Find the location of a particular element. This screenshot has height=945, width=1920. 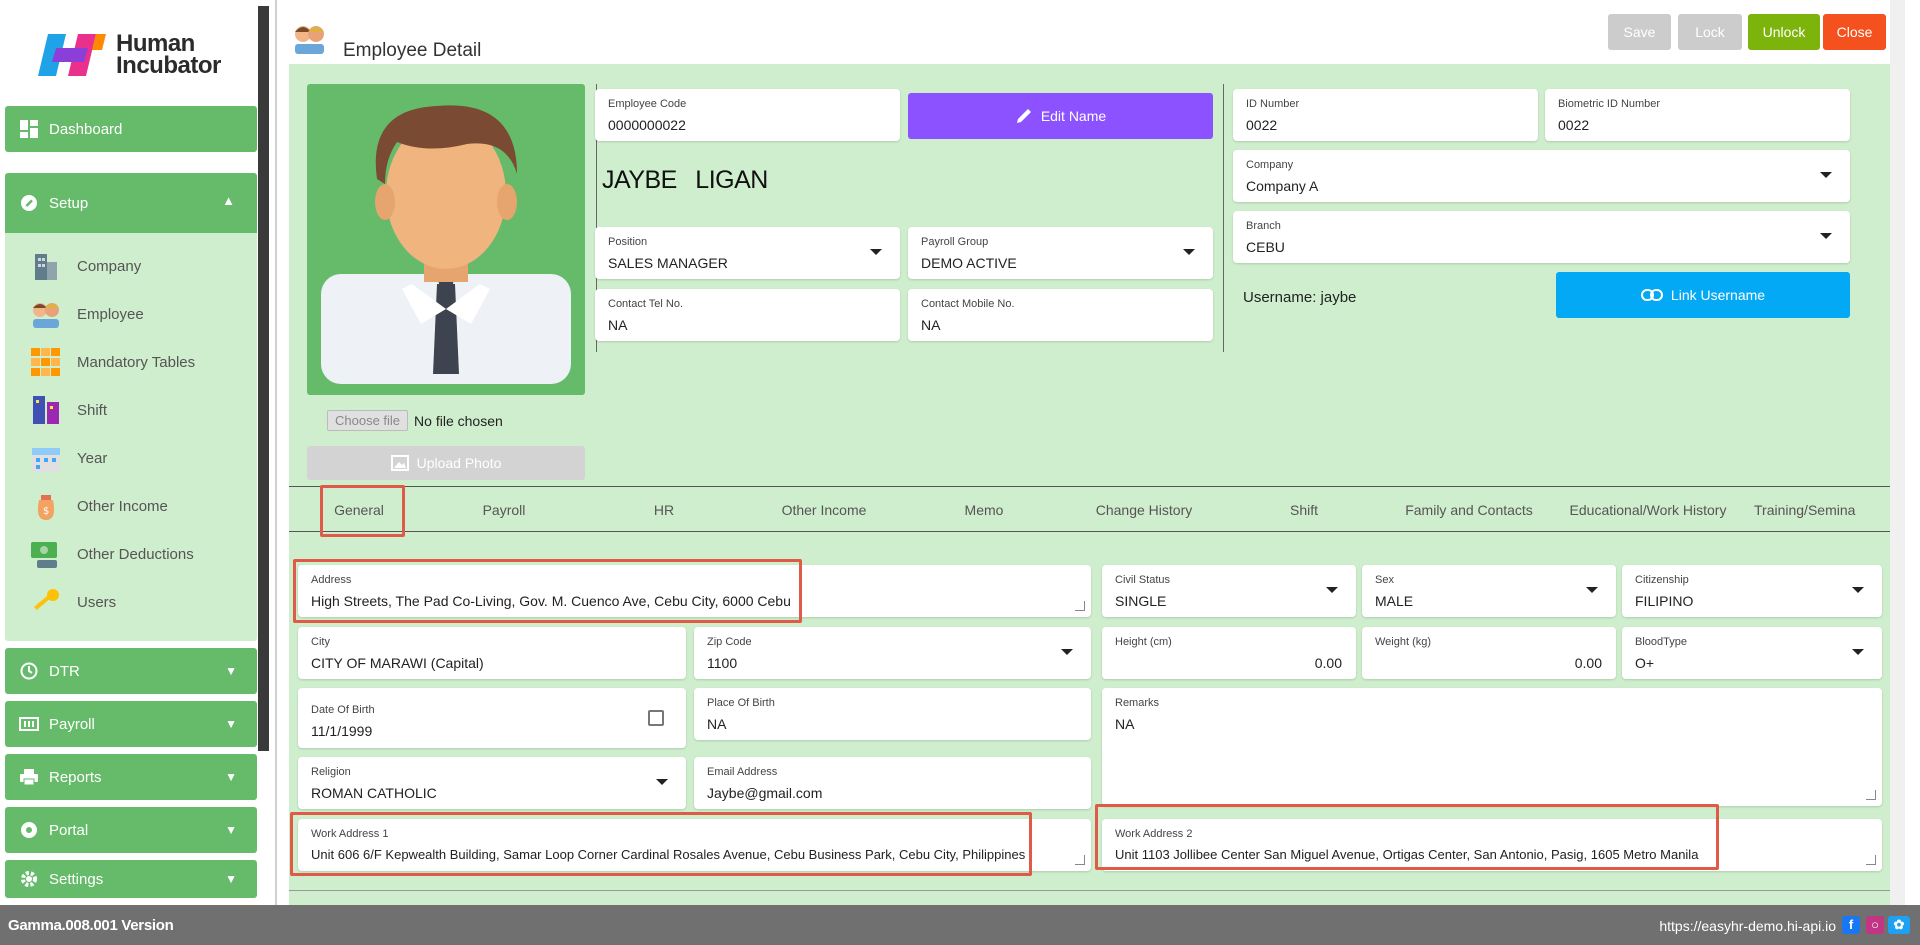

employee-photo is located at coordinates (446, 239).